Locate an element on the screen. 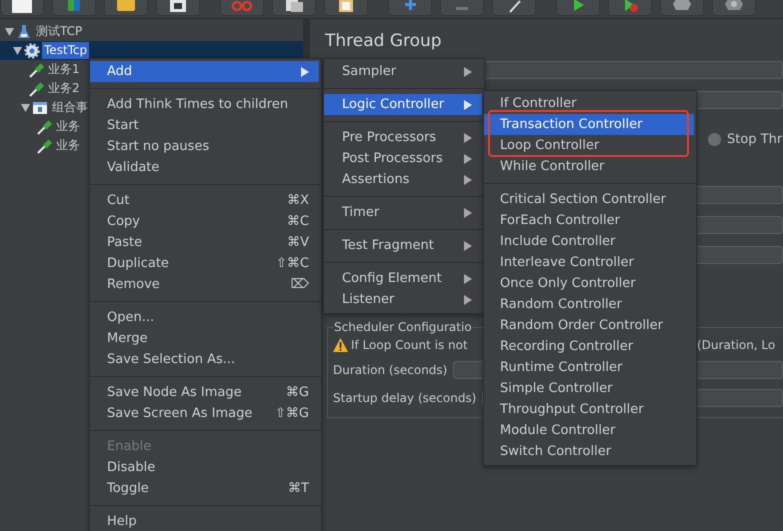  tree-node-label: 组合事 is located at coordinates (70, 107).